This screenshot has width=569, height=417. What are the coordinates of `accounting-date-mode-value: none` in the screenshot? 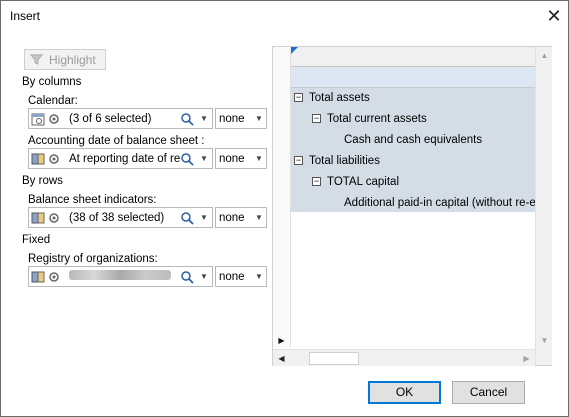 It's located at (232, 158).